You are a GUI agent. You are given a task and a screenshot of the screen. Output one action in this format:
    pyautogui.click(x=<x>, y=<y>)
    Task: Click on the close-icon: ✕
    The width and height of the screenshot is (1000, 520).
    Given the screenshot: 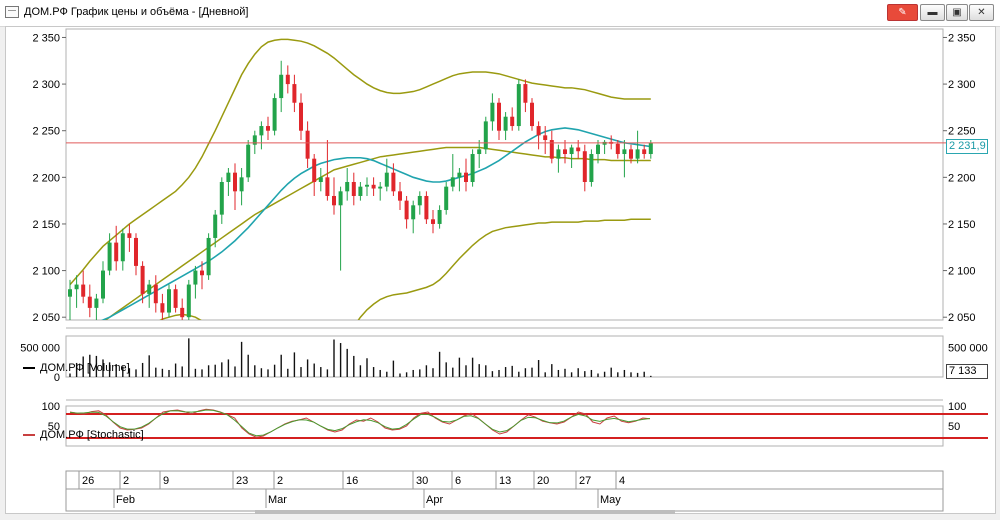 What is the action you would take?
    pyautogui.click(x=981, y=12)
    